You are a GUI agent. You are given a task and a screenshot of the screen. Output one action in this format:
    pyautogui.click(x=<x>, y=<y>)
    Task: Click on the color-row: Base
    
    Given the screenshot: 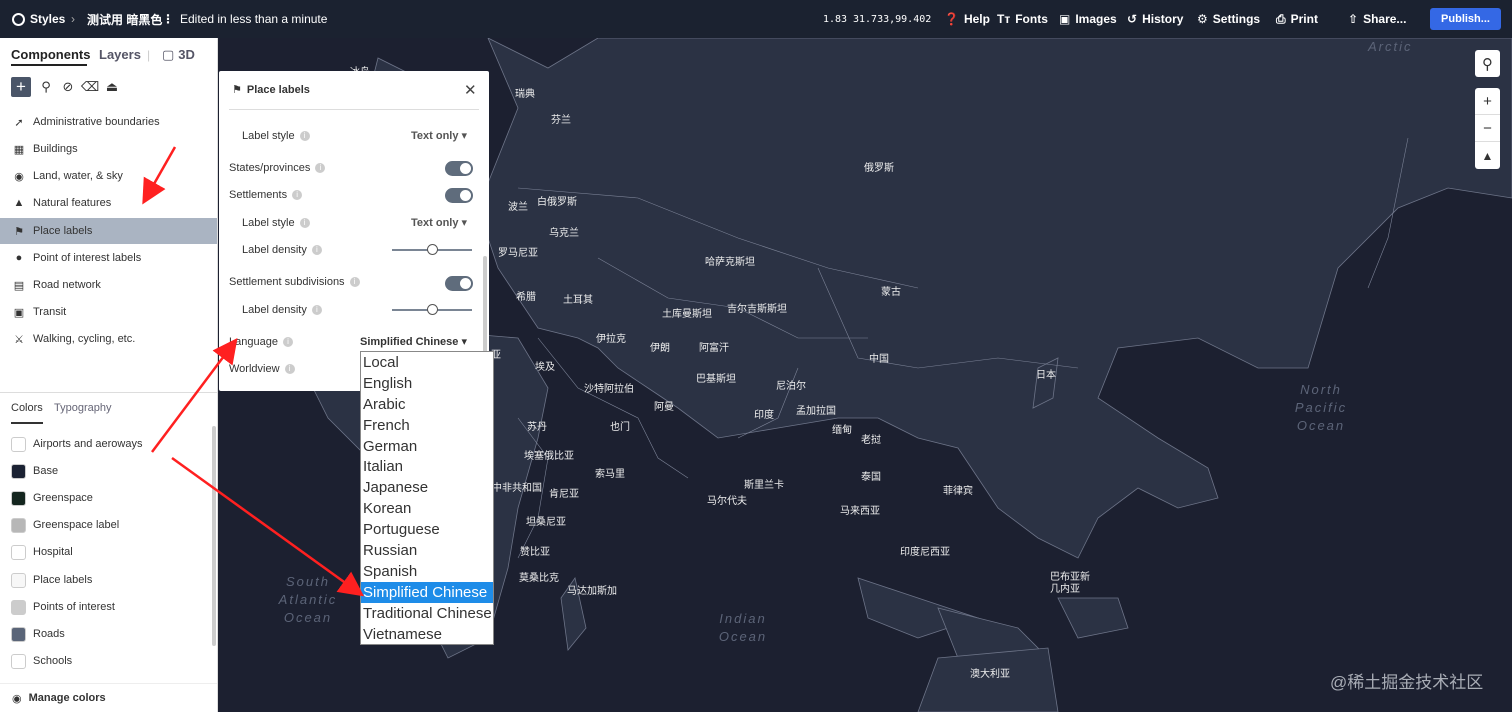 What is the action you would take?
    pyautogui.click(x=34, y=471)
    